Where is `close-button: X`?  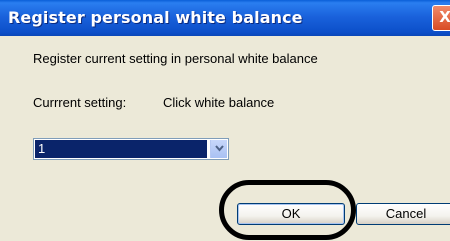 close-button: X is located at coordinates (441, 18).